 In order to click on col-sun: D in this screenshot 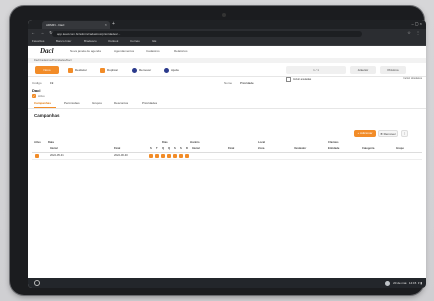, I will do `click(187, 148)`.